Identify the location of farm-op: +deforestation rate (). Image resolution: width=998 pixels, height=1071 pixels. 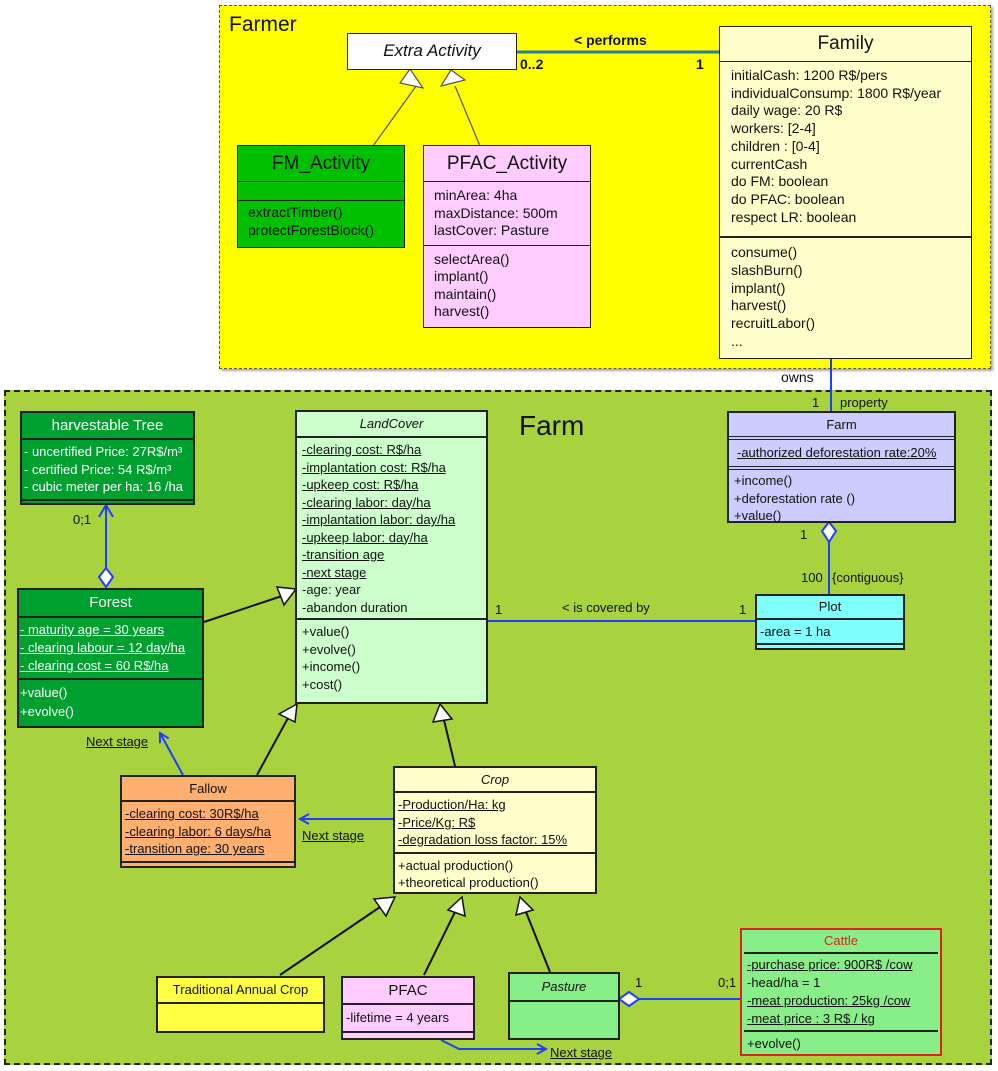
(795, 498).